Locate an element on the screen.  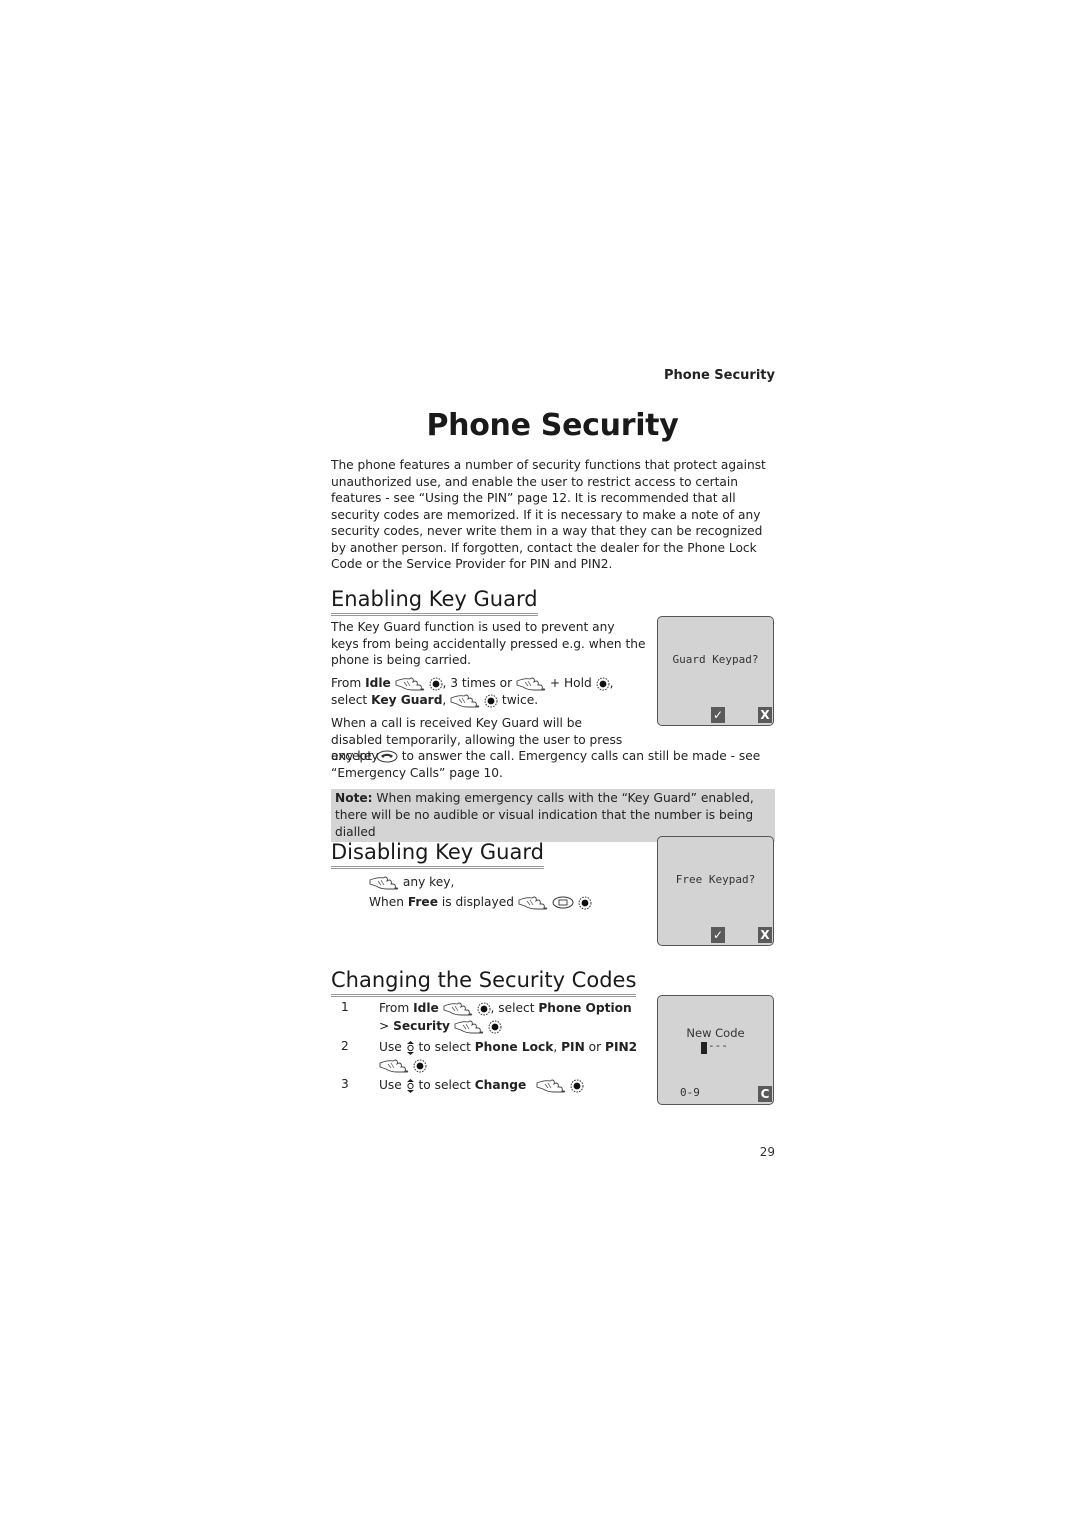
enabling-instruction-line1: From Idle , 3 times or + Hold , is located at coordinates (491, 683).